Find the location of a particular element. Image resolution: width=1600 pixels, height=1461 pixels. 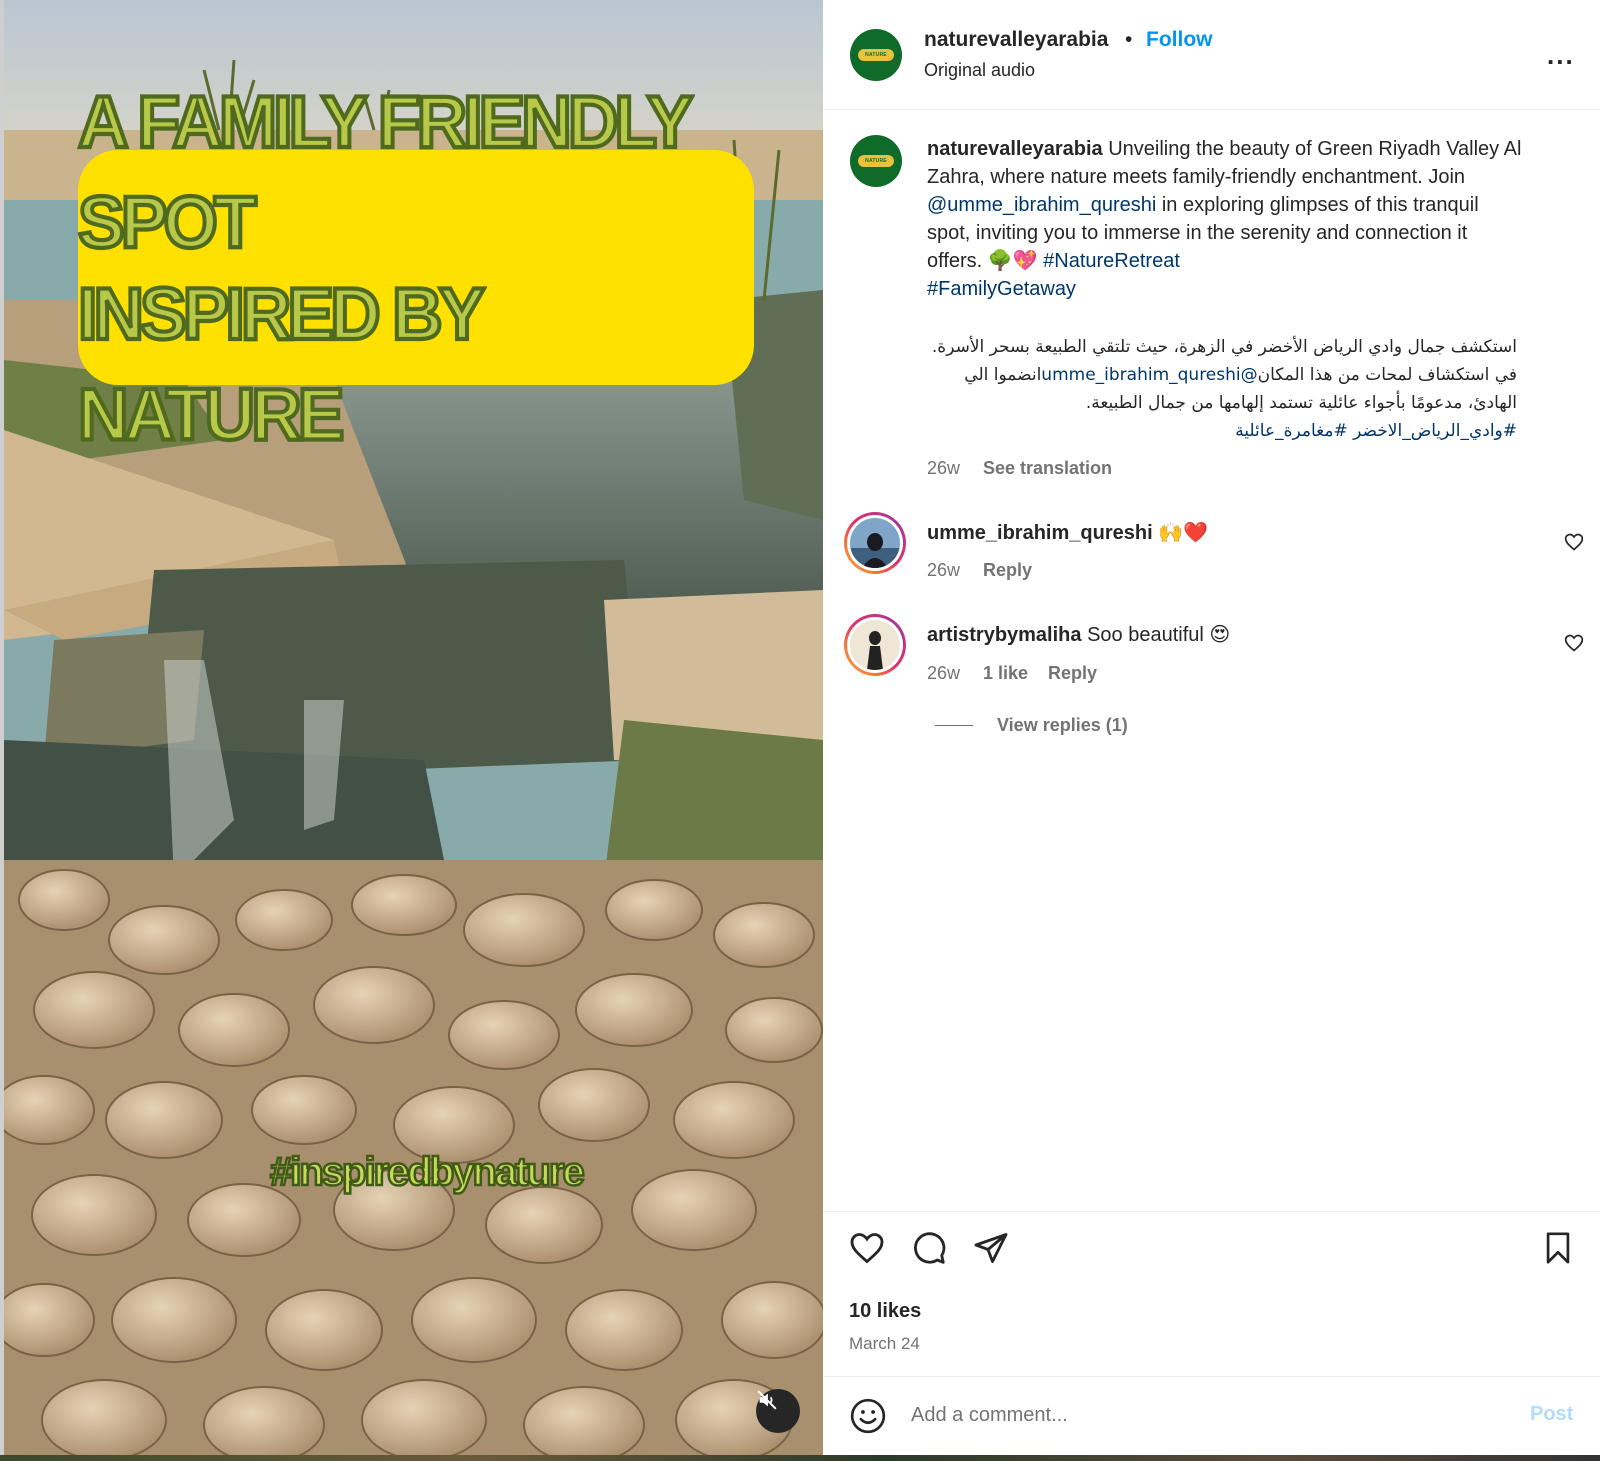

comment-1-username: umme_ibrahim_qureshi is located at coordinates (1040, 533).